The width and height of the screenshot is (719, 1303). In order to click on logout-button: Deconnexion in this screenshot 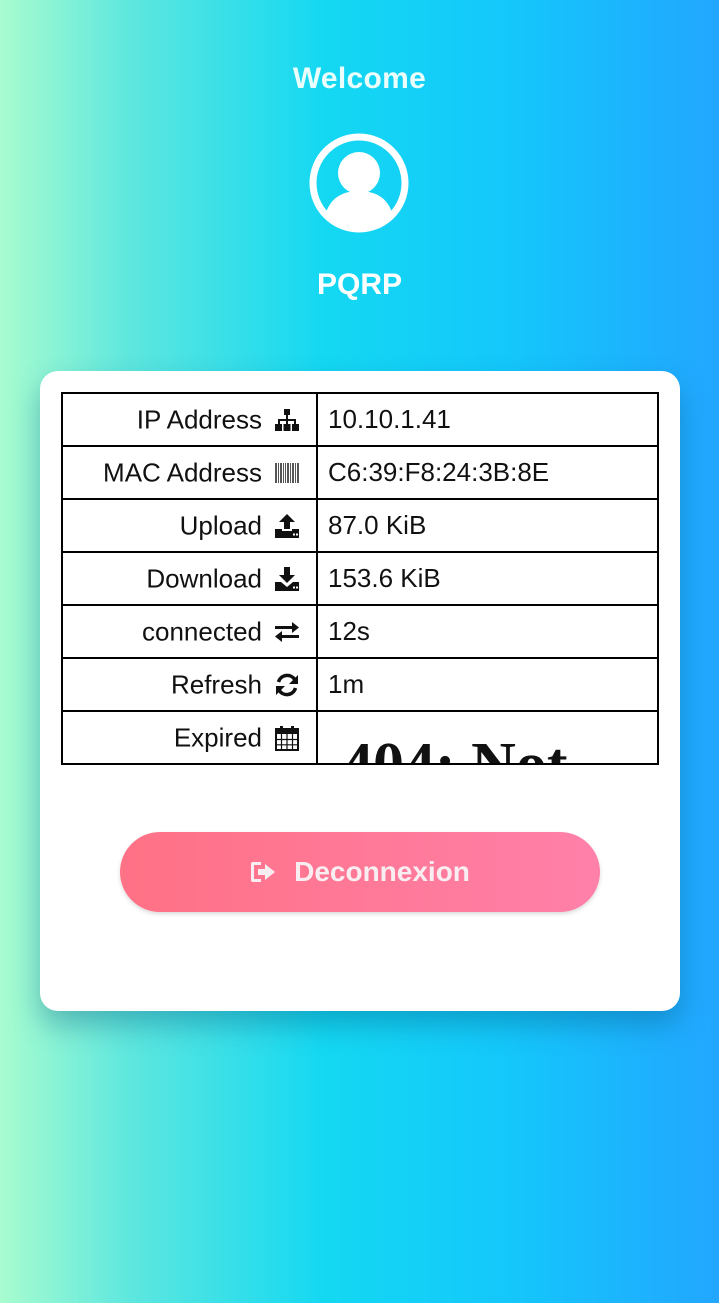, I will do `click(360, 872)`.